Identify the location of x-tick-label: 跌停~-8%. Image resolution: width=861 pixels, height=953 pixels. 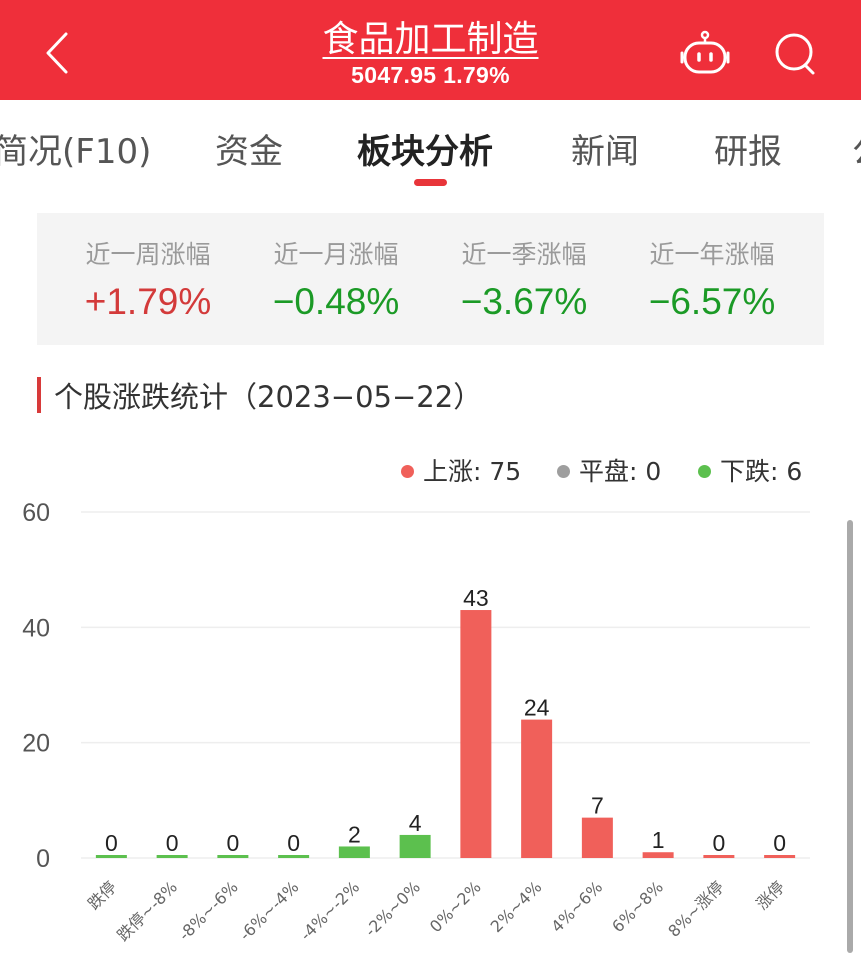
(147, 911).